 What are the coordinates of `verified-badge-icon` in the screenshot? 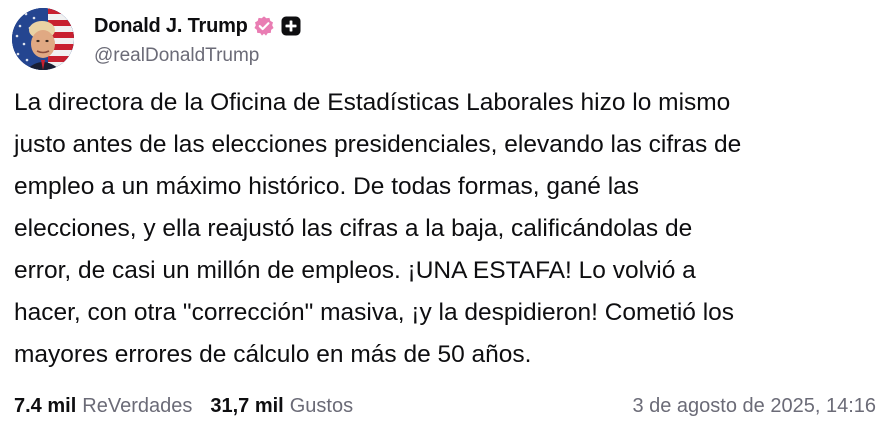 It's located at (264, 26).